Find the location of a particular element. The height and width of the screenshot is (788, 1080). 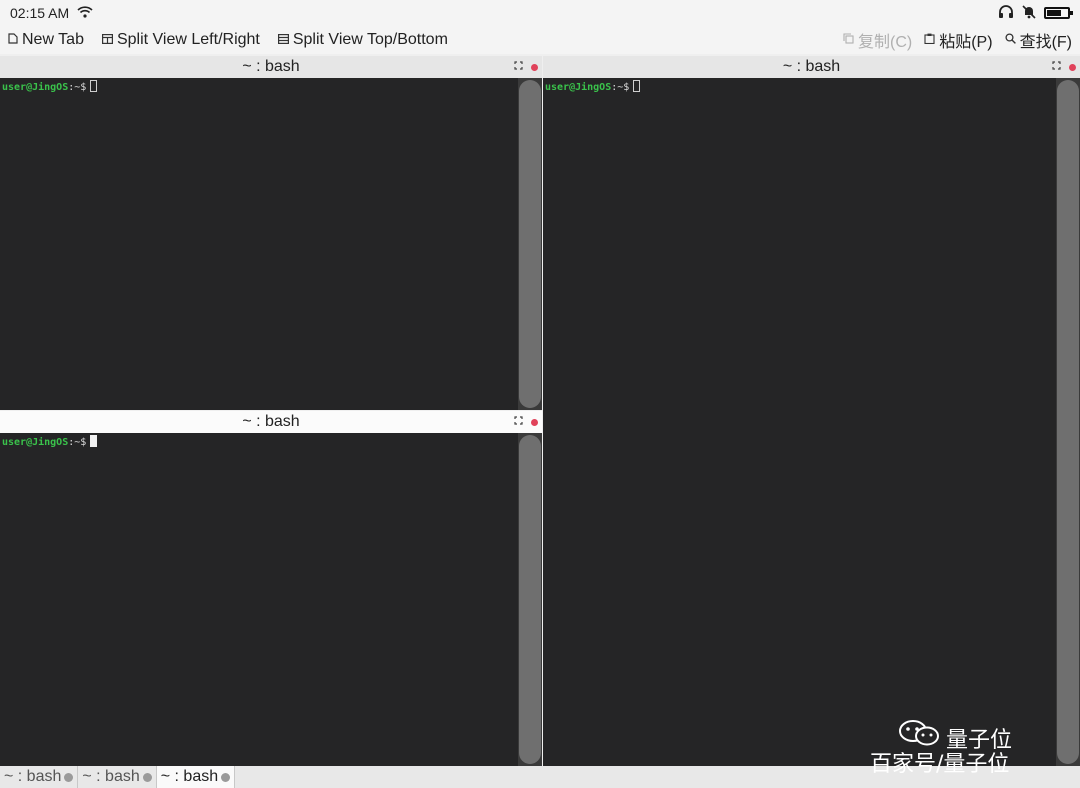

tab-bash-2: ~ : bash is located at coordinates (117, 777).